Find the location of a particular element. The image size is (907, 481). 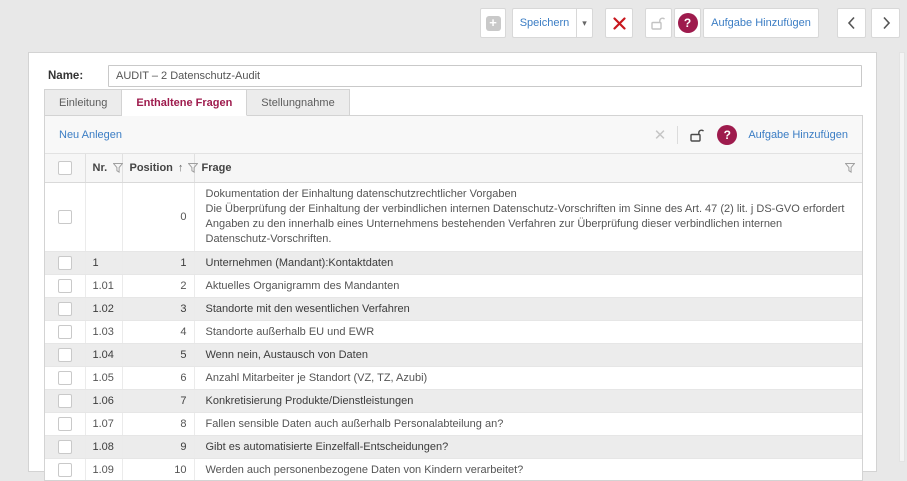

frage-cell: Standorte mit den wesentlichen Verfahren is located at coordinates (527, 309).